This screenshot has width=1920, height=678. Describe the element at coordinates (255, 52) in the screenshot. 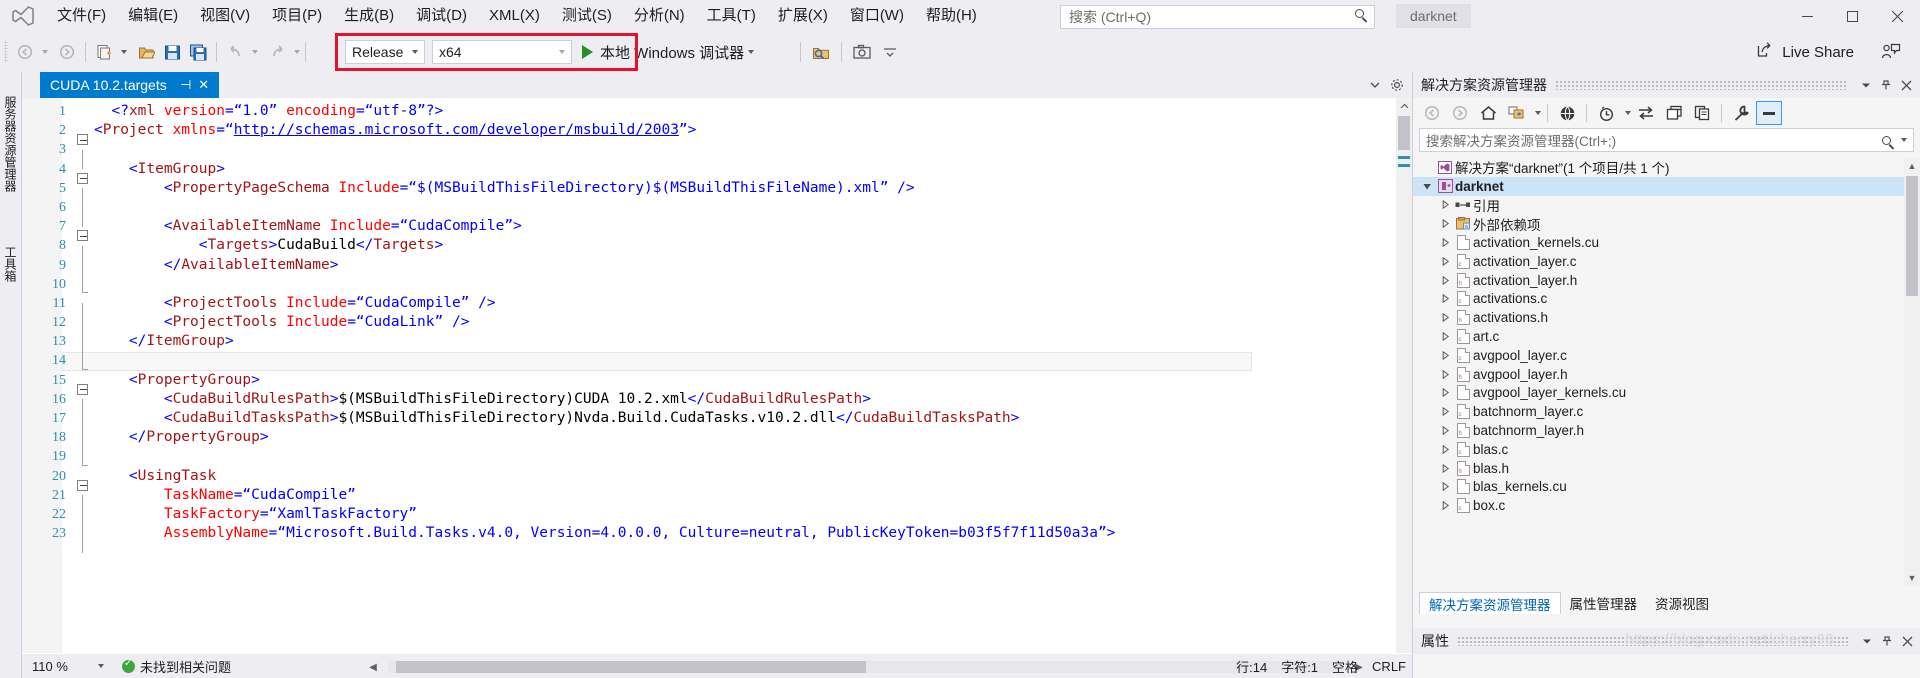

I see `undo-dropdown-icon` at that location.